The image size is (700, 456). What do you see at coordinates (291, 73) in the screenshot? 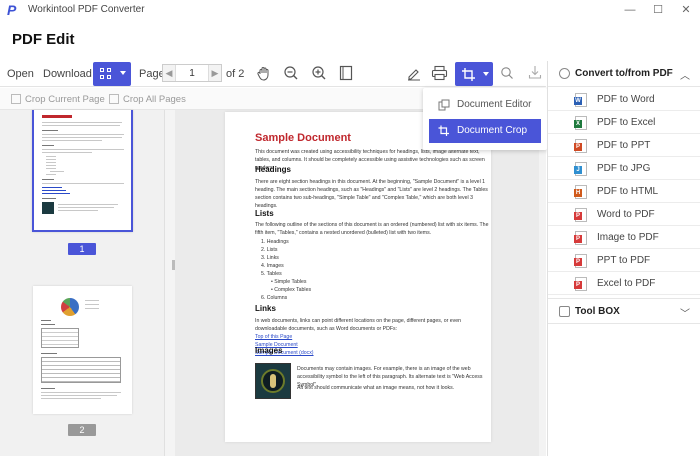
I see `zoom-out-icon` at bounding box center [291, 73].